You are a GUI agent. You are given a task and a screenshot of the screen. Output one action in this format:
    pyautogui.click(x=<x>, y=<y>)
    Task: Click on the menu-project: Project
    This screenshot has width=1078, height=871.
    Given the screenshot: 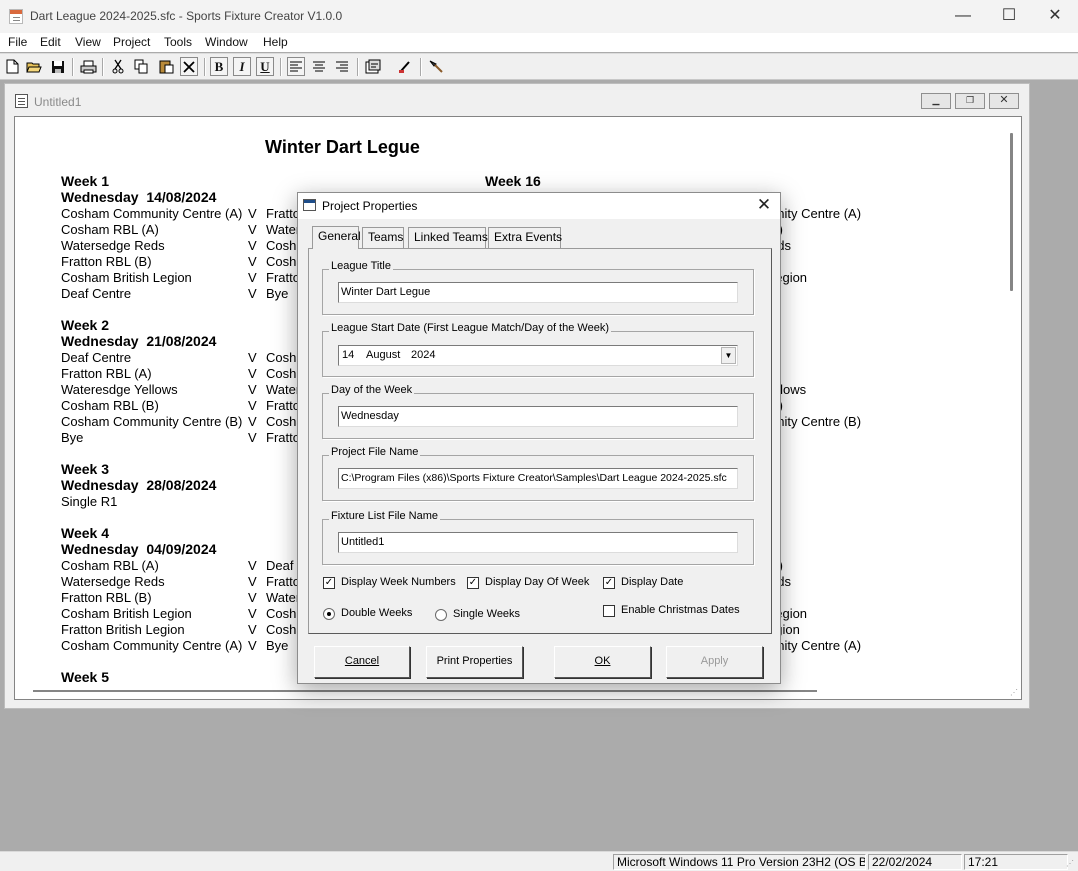 What is the action you would take?
    pyautogui.click(x=131, y=42)
    